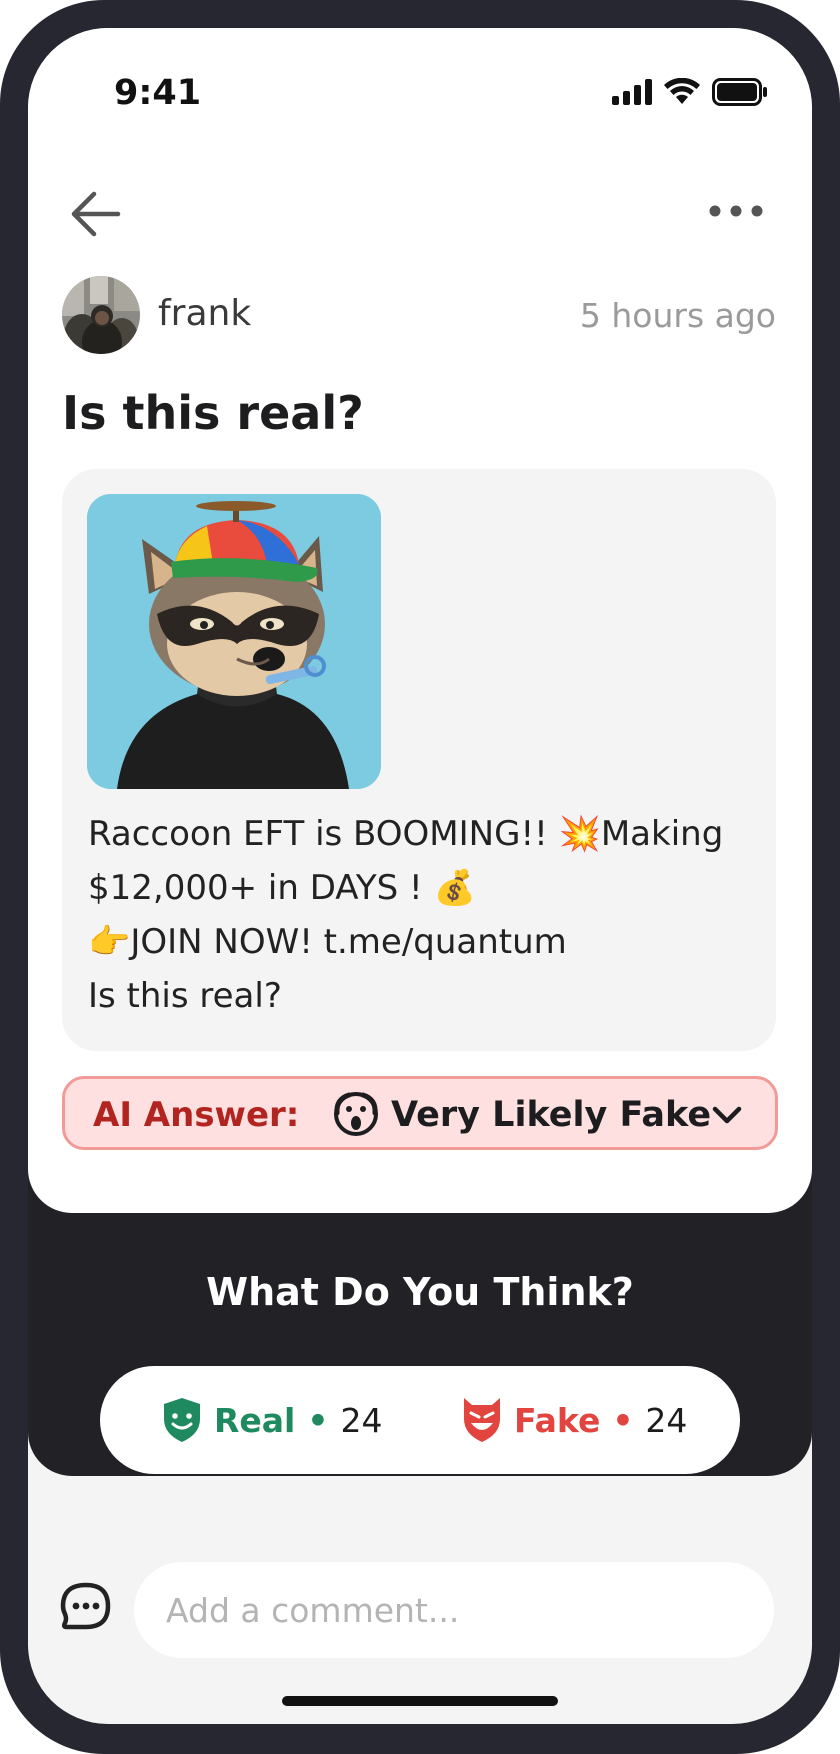  I want to click on comment-input, so click(454, 1610).